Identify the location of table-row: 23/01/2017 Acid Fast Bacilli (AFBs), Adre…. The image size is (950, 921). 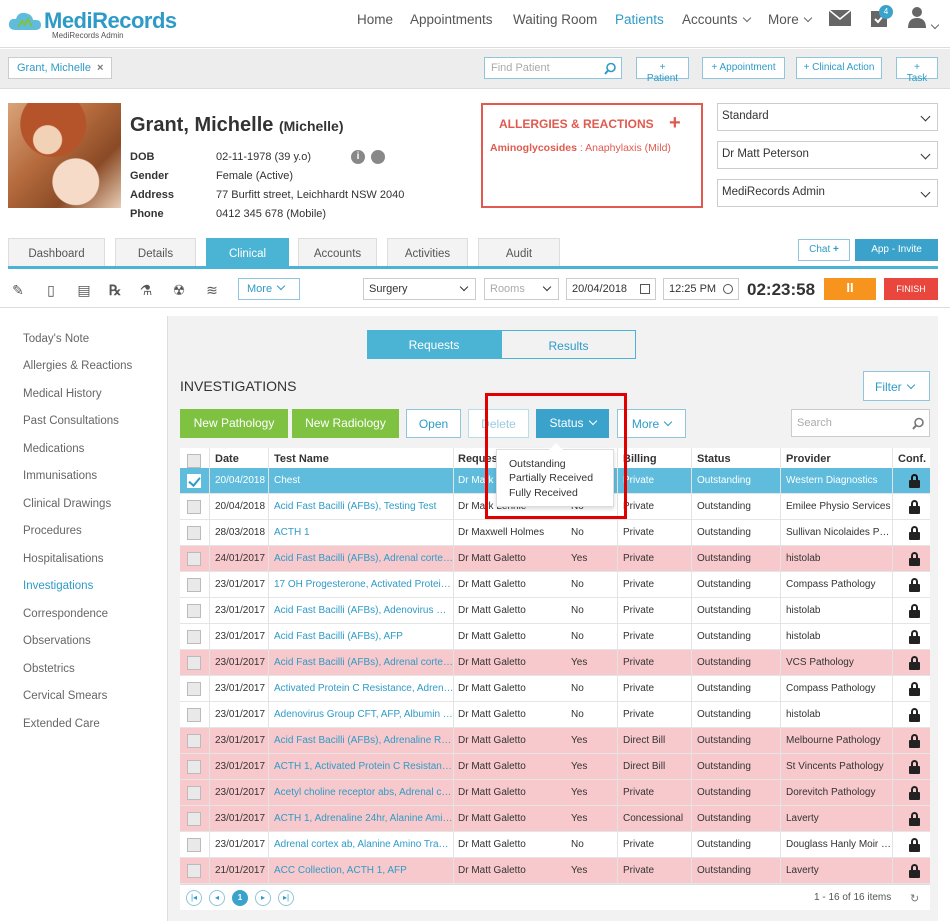
(555, 663).